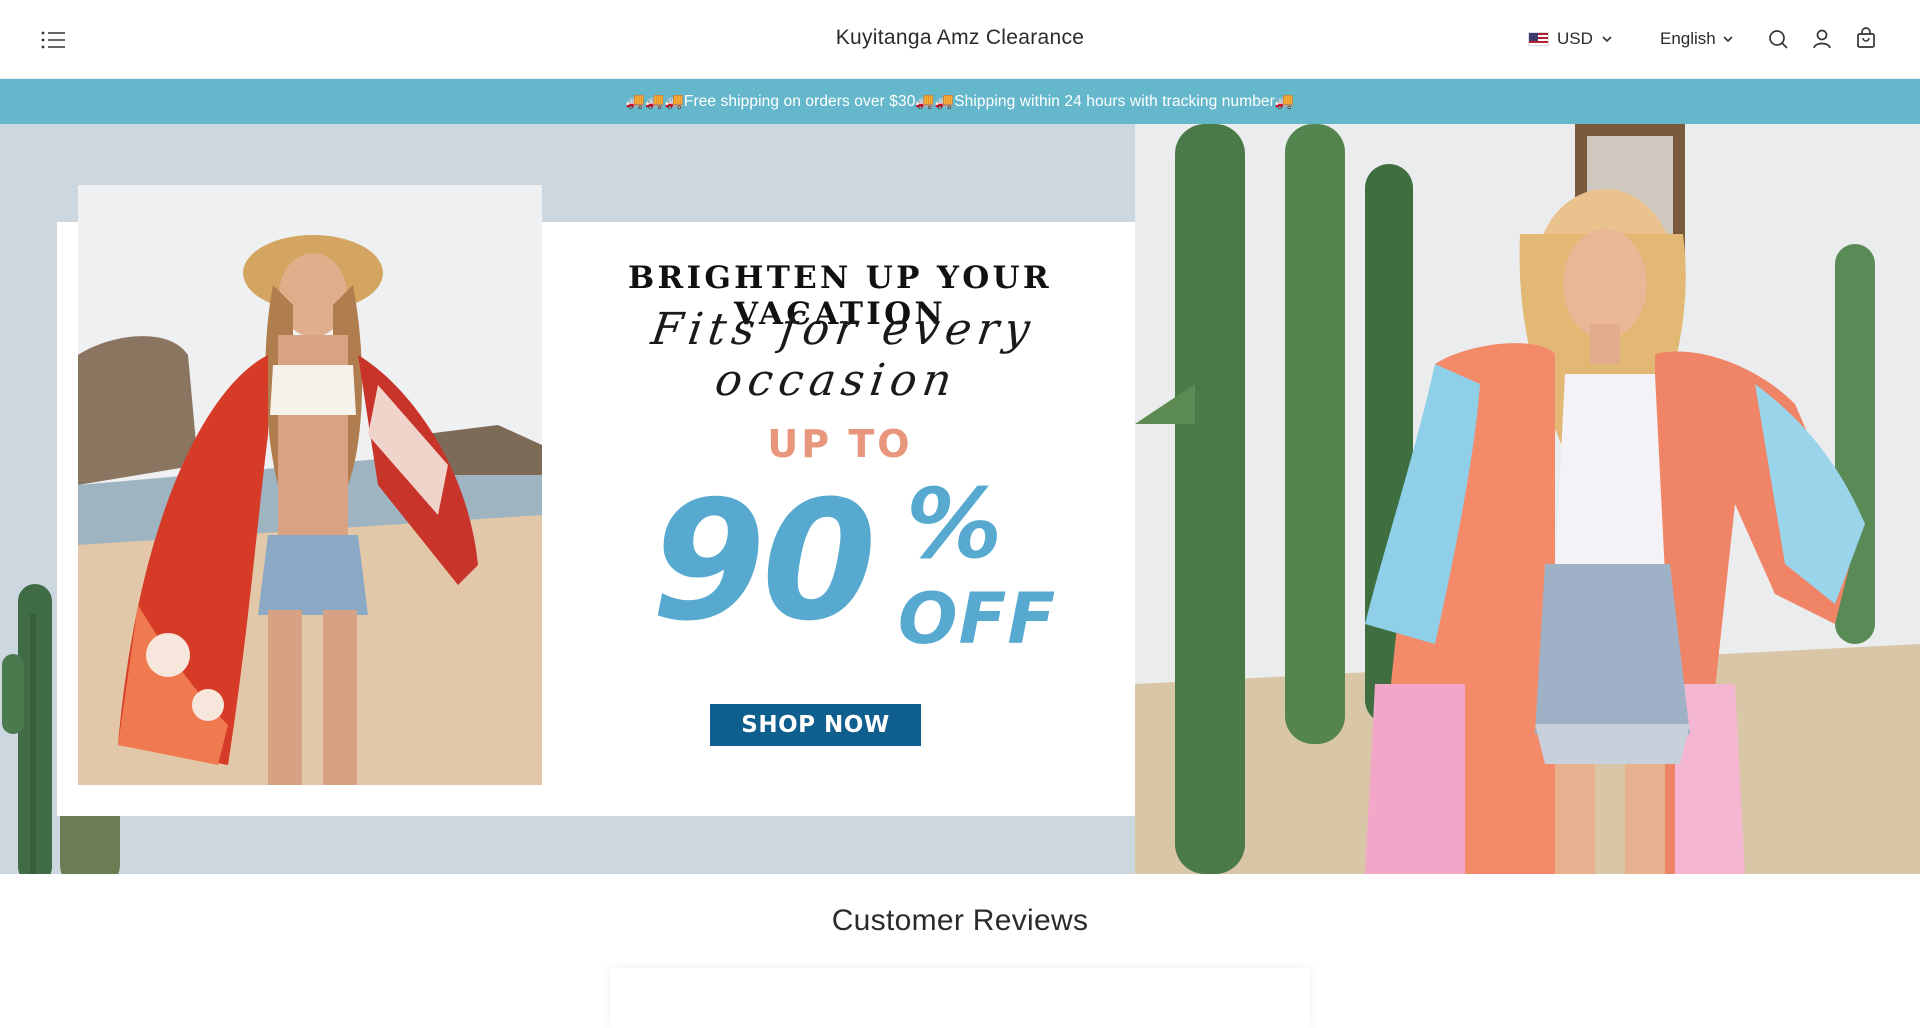  What do you see at coordinates (840, 444) in the screenshot?
I see `up-to-label: UP TO` at bounding box center [840, 444].